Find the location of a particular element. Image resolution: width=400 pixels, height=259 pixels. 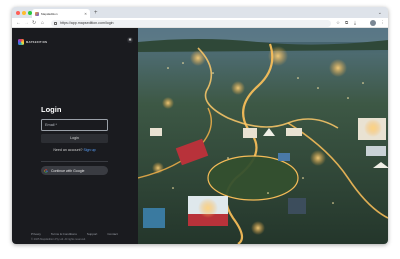

footer-link-support: Support is located at coordinates (92, 234).